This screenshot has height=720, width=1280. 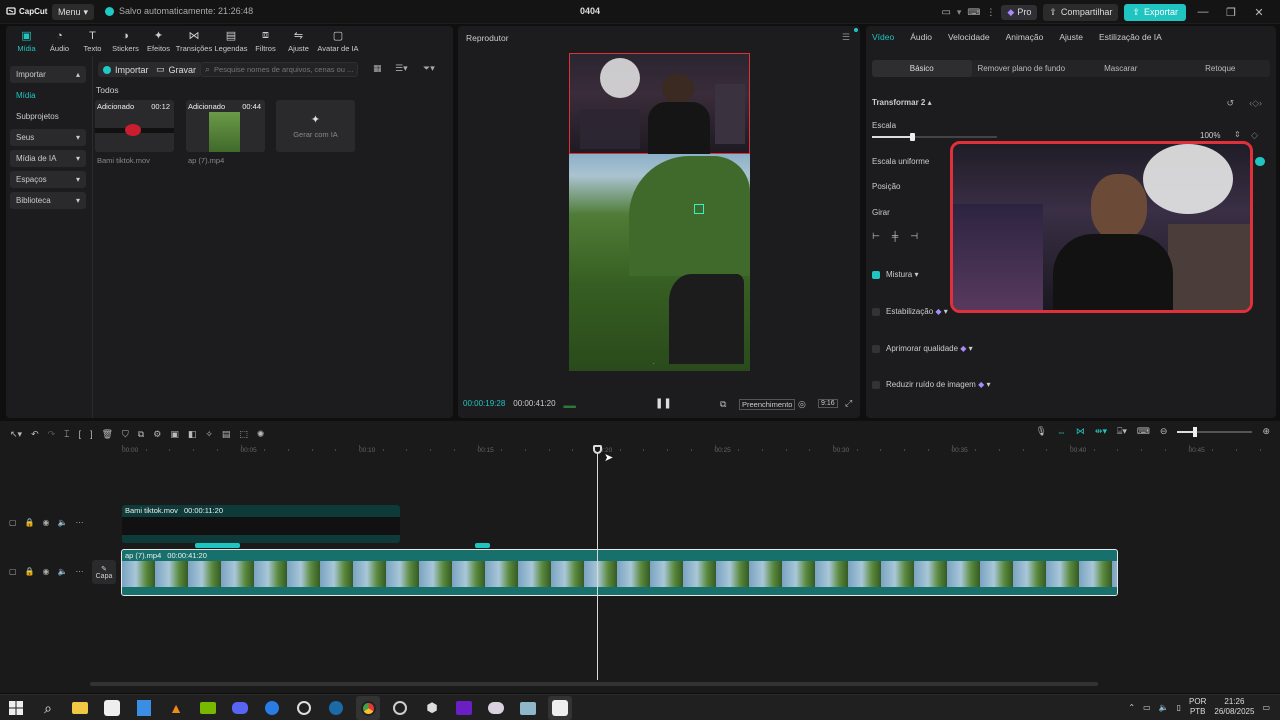 I want to click on tab-captions: ▤ Legendas, so click(x=231, y=41).